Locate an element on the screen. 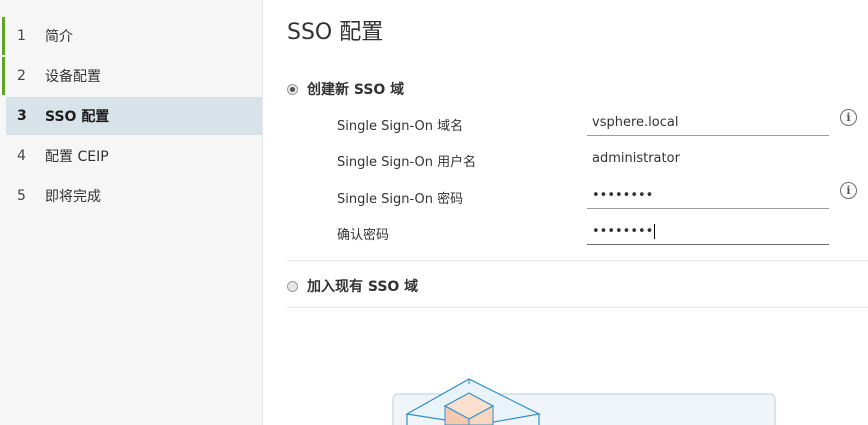 The width and height of the screenshot is (868, 425). option-label: 加入现有 SSO 域 is located at coordinates (363, 287).